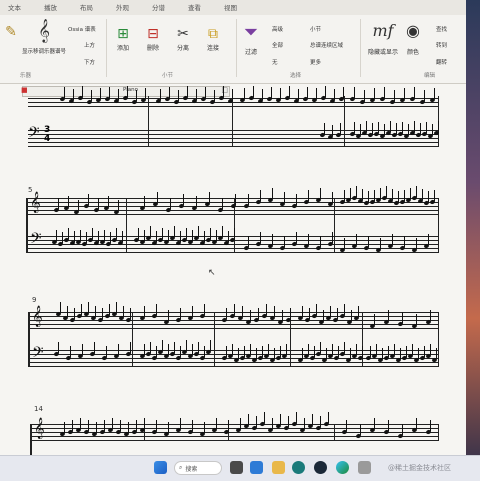 The height and width of the screenshot is (481, 480). What do you see at coordinates (236, 467) in the screenshot?
I see `task-view-icon` at bounding box center [236, 467].